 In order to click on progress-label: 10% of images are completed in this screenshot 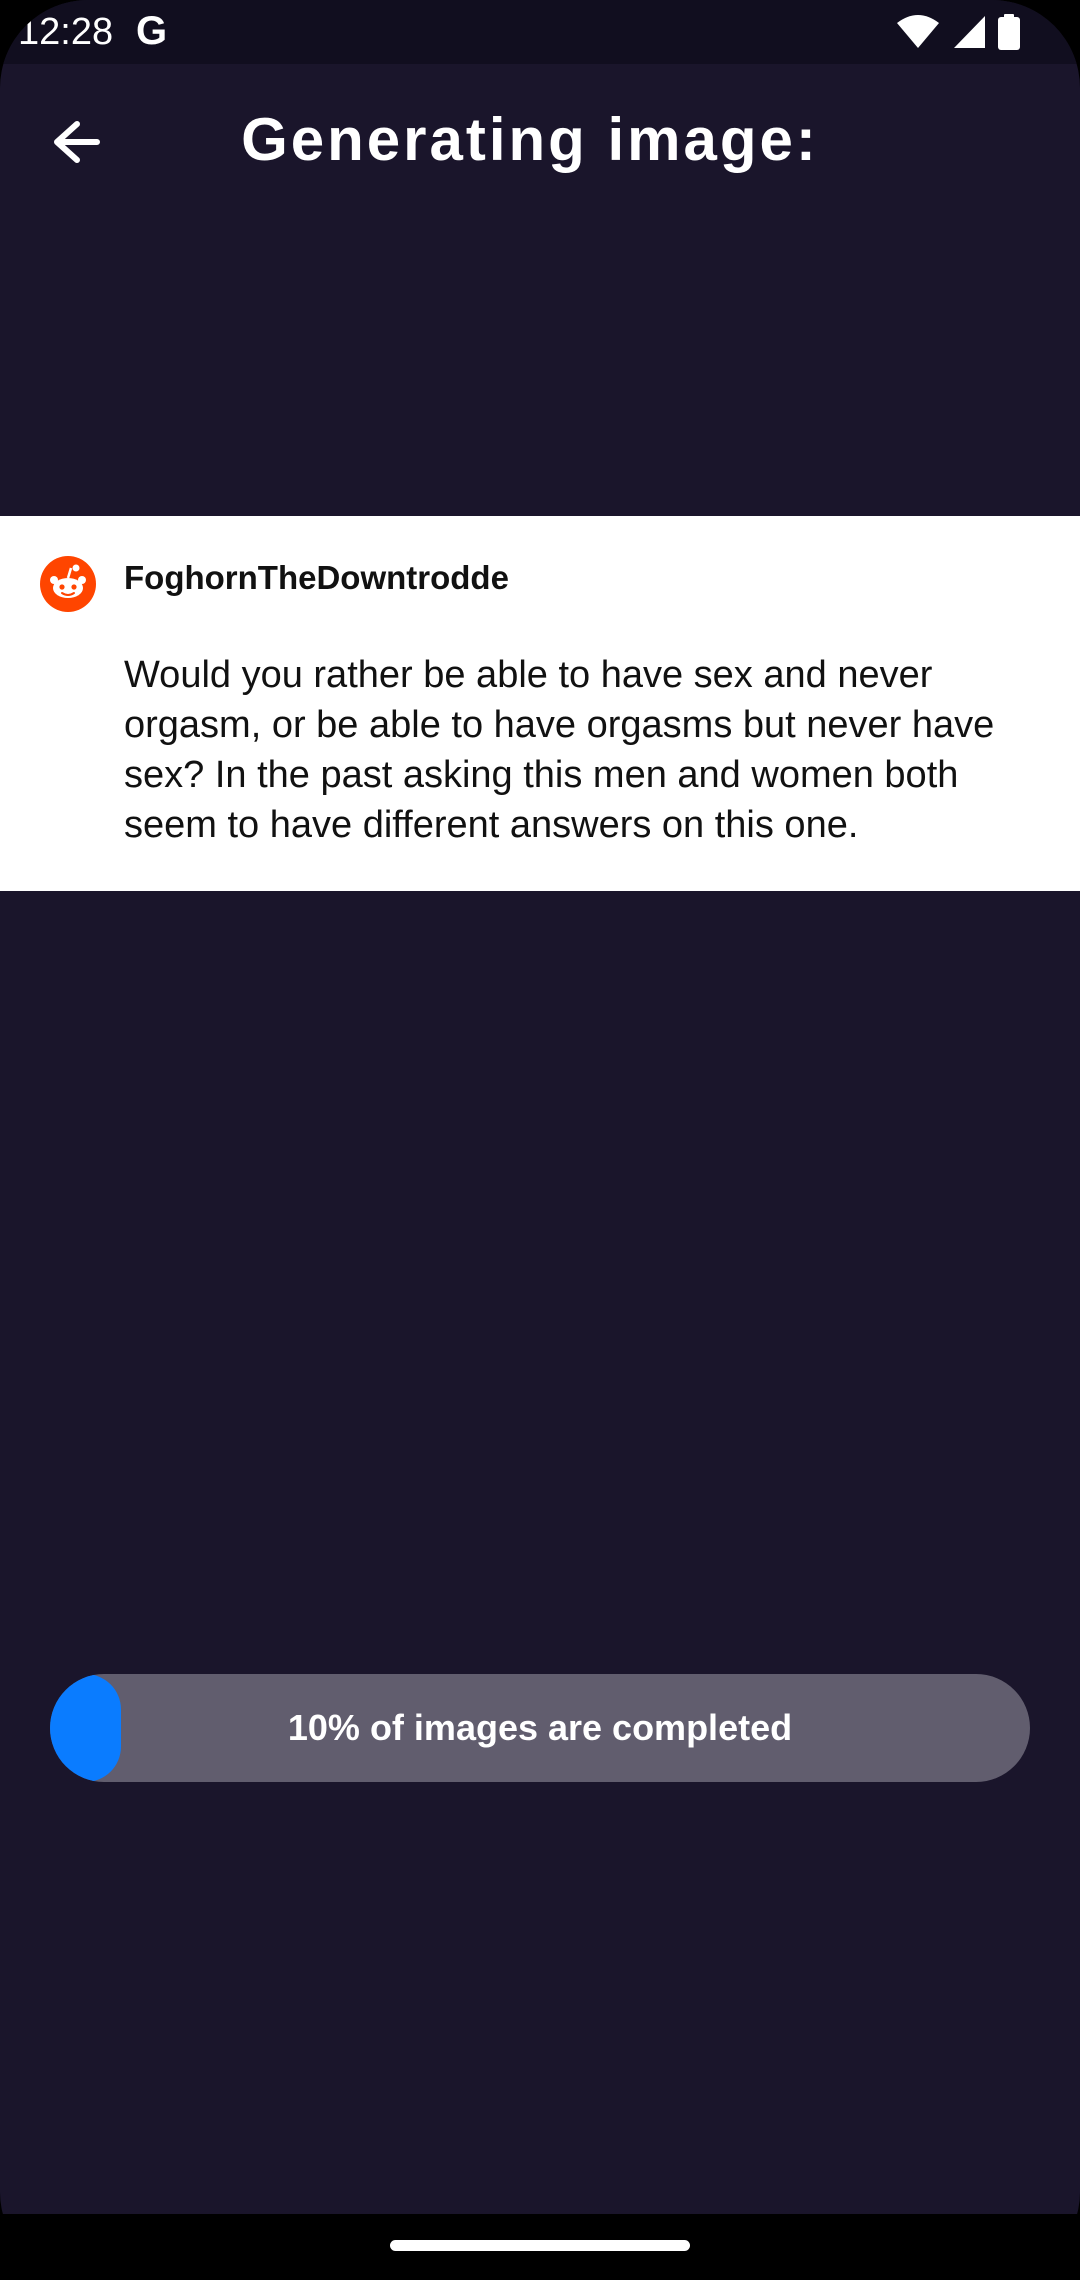, I will do `click(540, 1727)`.